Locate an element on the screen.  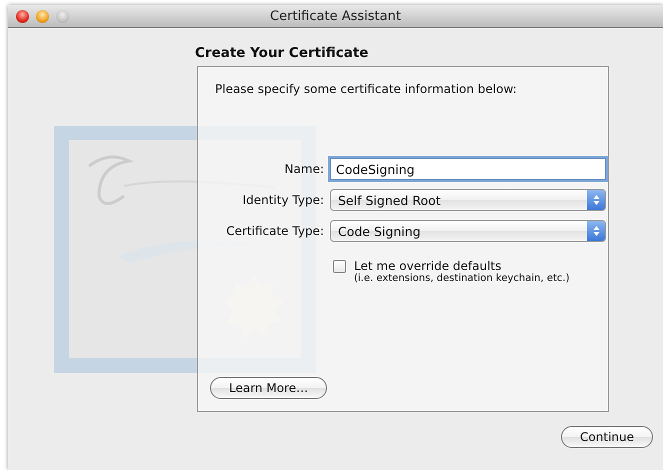
checkbox-label: Let me override defaults is located at coordinates (428, 266).